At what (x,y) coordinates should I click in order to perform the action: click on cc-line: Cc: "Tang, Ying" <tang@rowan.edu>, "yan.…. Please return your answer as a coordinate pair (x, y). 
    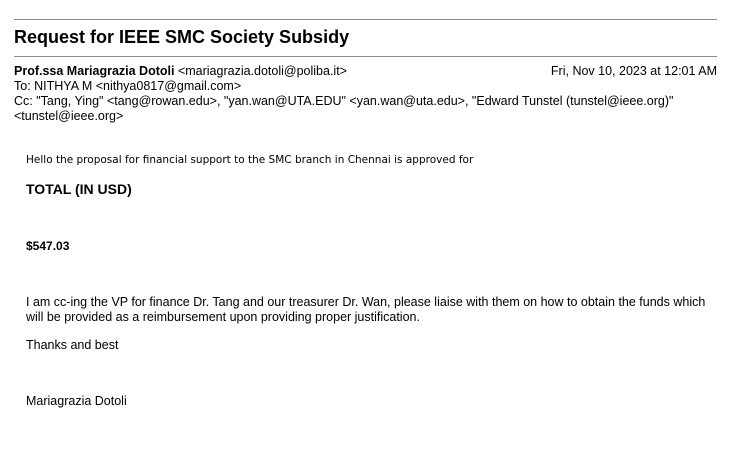
    Looking at the image, I should click on (344, 108).